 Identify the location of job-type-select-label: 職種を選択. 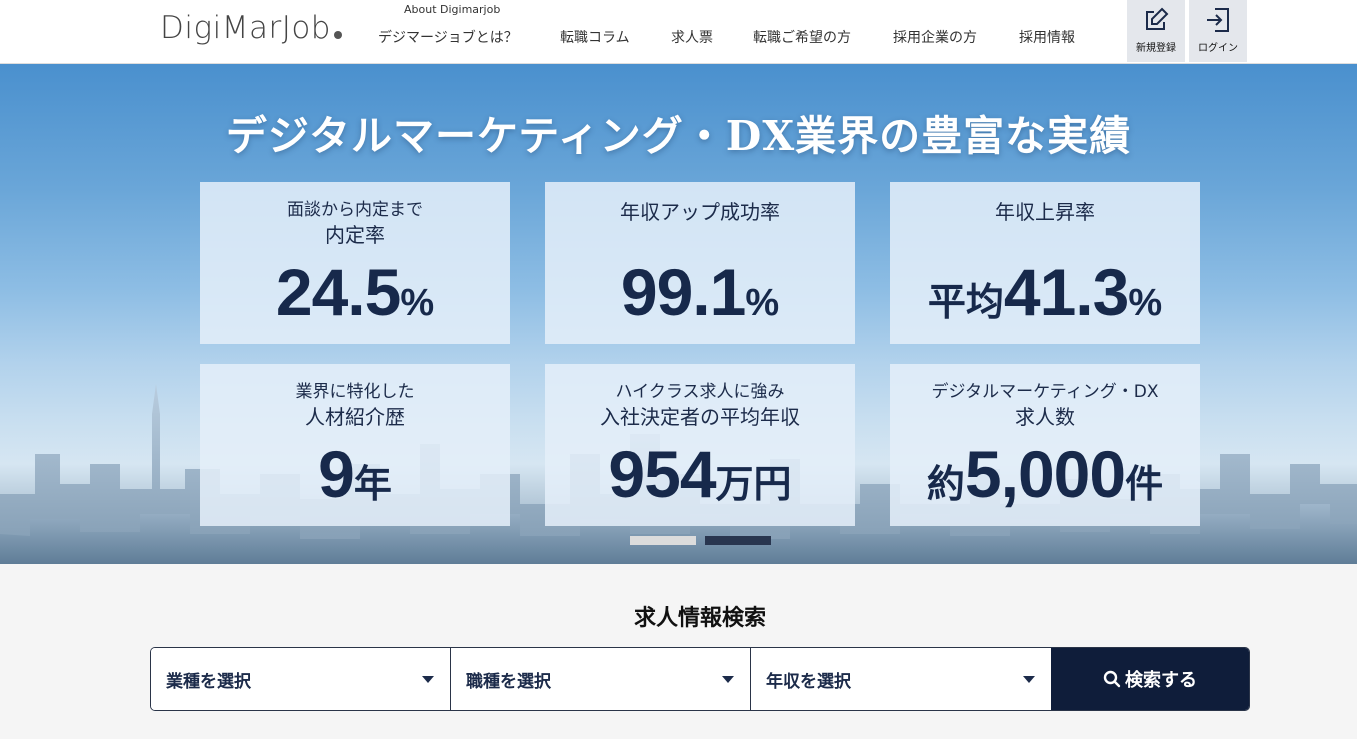
(508, 681).